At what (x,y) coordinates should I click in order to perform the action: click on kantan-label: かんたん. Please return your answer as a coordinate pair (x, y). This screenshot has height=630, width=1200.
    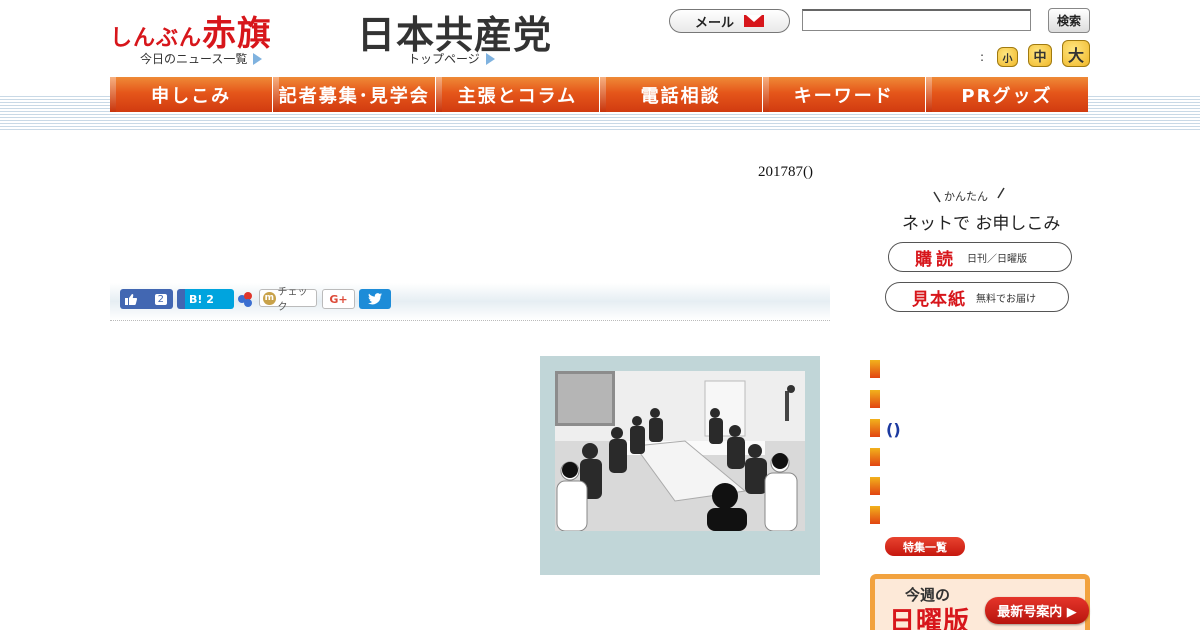
    Looking at the image, I should click on (966, 196).